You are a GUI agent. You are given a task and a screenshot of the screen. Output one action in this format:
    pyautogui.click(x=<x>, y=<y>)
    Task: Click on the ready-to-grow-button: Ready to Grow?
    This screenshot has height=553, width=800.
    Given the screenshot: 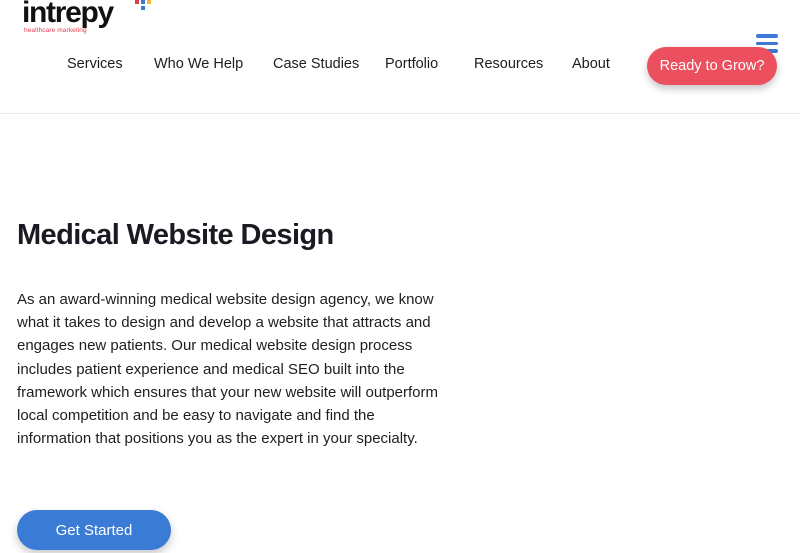 What is the action you would take?
    pyautogui.click(x=712, y=66)
    